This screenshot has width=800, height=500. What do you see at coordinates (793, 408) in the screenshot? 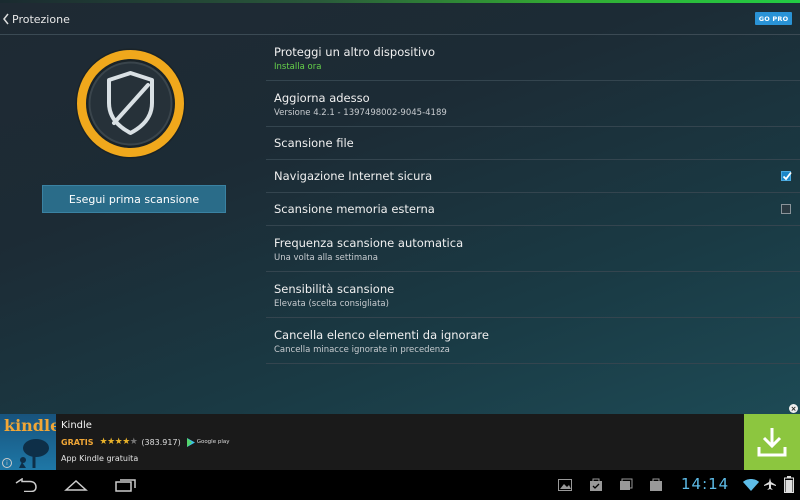
I see `ad-close-icon: ×` at bounding box center [793, 408].